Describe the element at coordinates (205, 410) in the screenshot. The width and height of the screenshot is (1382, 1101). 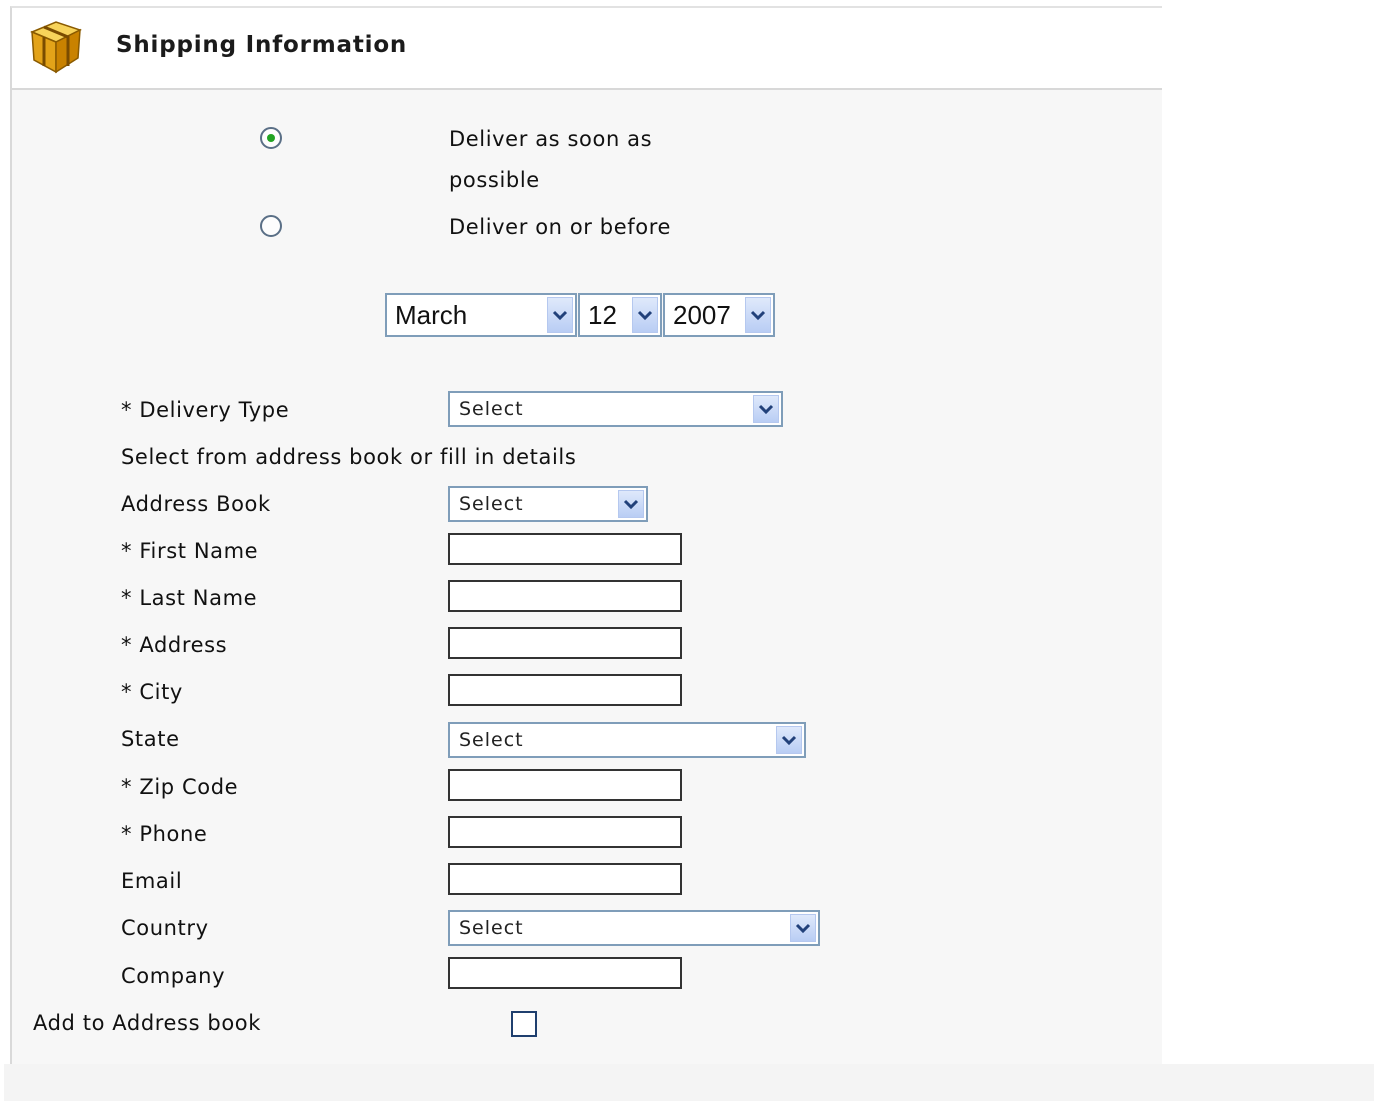
I see `delivery-type-label: * Delivery Type` at that location.